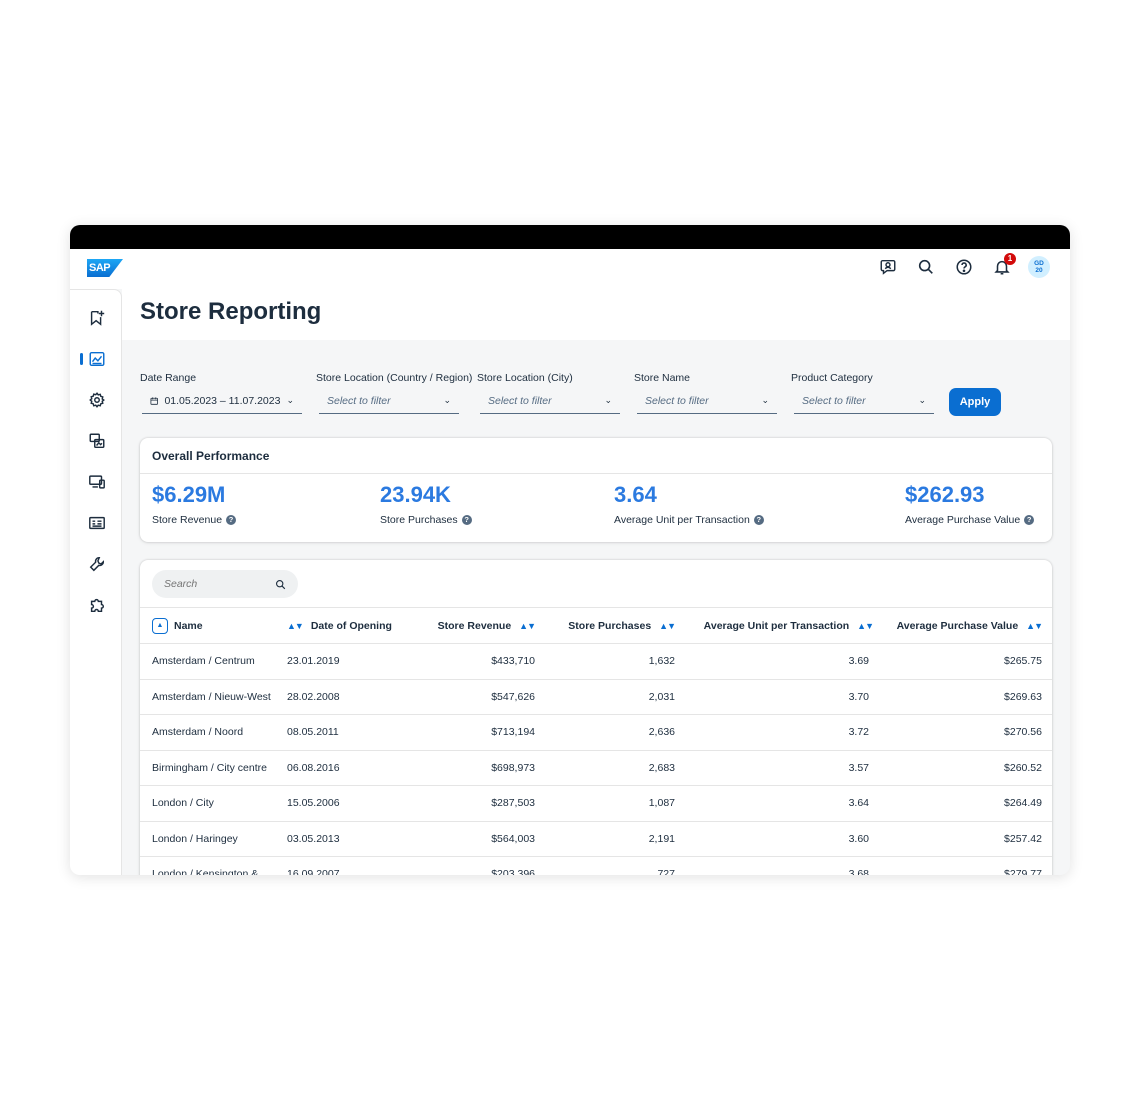  I want to click on apply-button: Apply, so click(975, 402).